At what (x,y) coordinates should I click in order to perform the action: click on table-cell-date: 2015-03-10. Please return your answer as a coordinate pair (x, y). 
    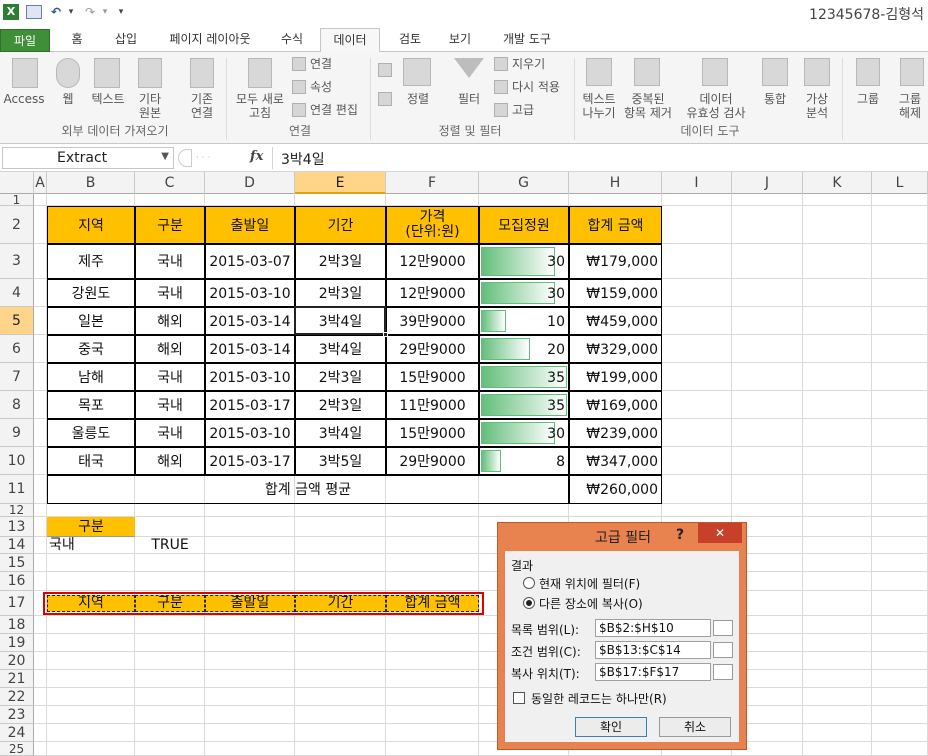
    Looking at the image, I should click on (250, 433).